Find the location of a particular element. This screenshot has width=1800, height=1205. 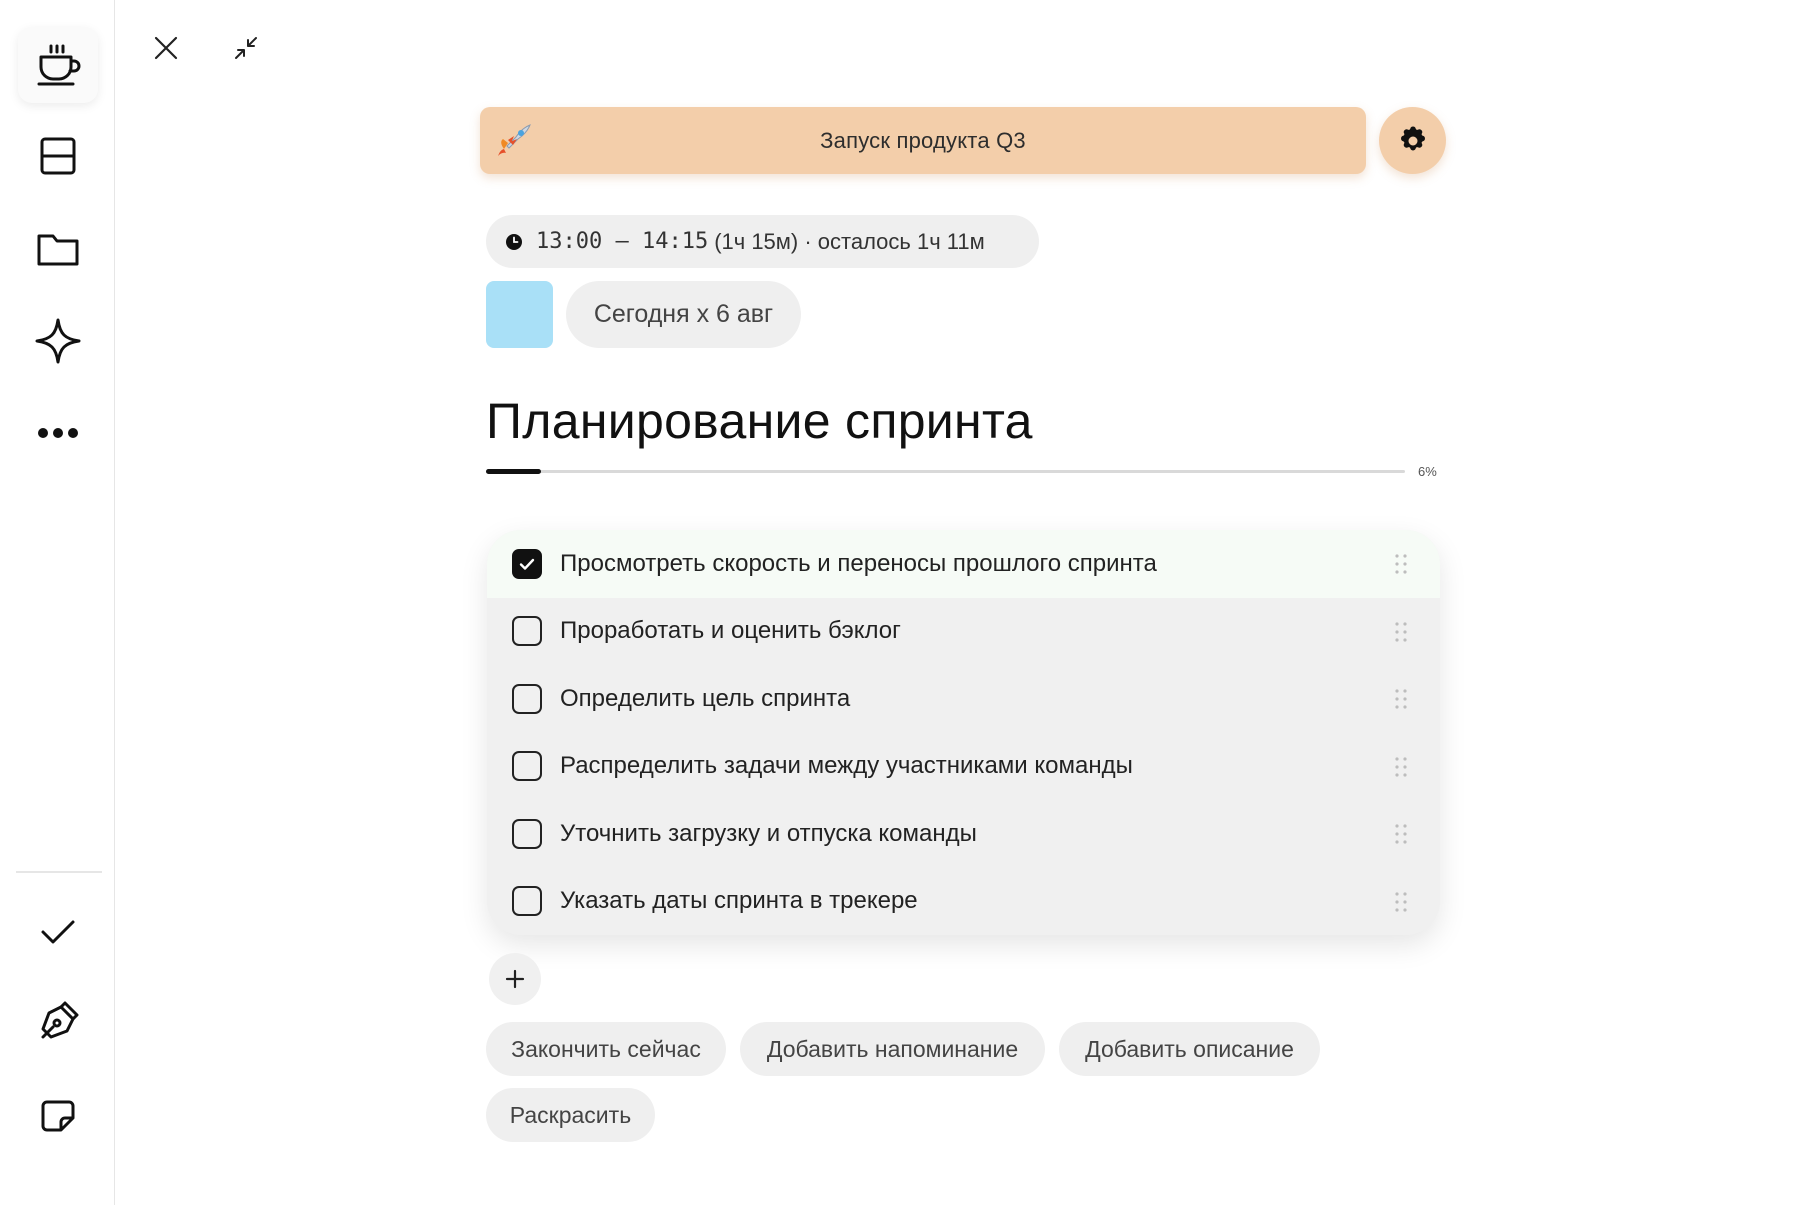

event-banner: Запуск продукта Q3 is located at coordinates (923, 140).